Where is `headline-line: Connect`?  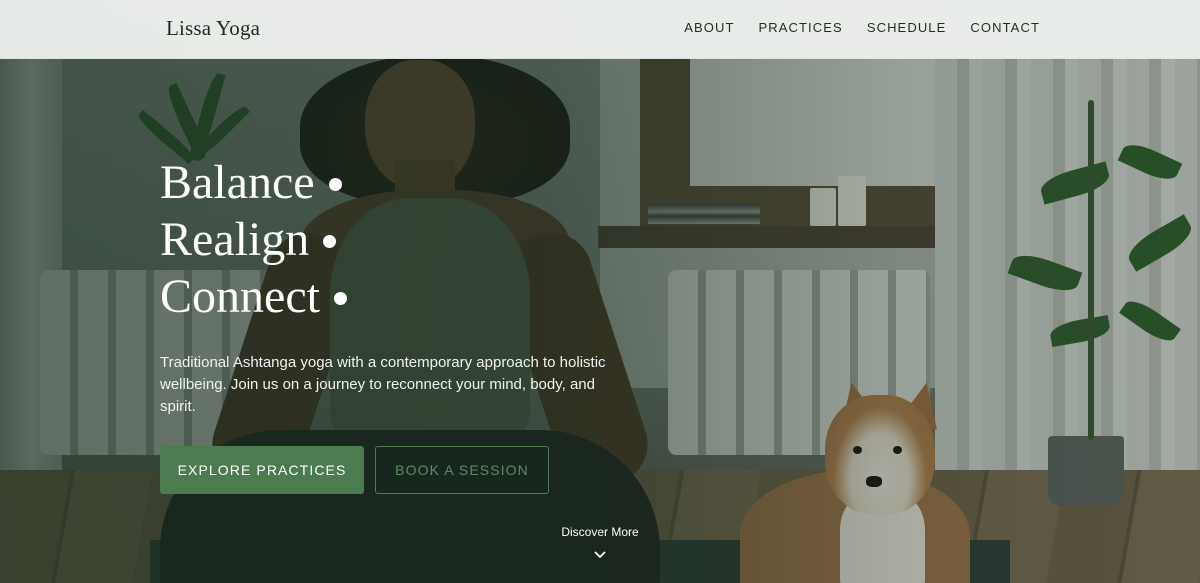
headline-line: Connect is located at coordinates (253, 296).